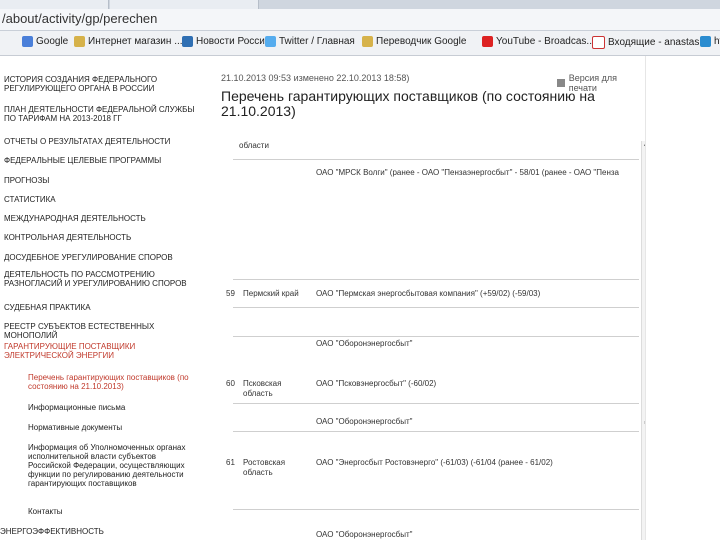  Describe the element at coordinates (254, 145) in the screenshot. I see `table-cell-region: области` at that location.